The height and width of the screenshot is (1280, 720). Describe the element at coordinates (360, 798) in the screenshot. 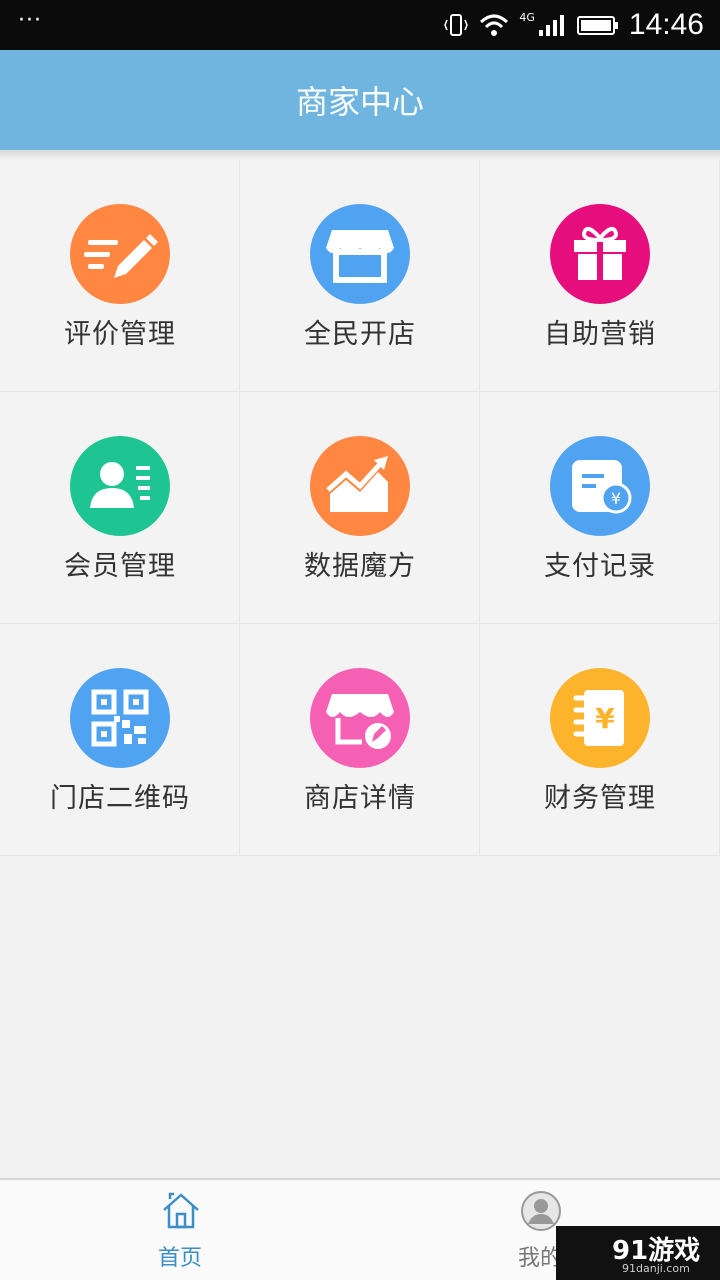

I see `grid-item-label: 商店详情` at that location.